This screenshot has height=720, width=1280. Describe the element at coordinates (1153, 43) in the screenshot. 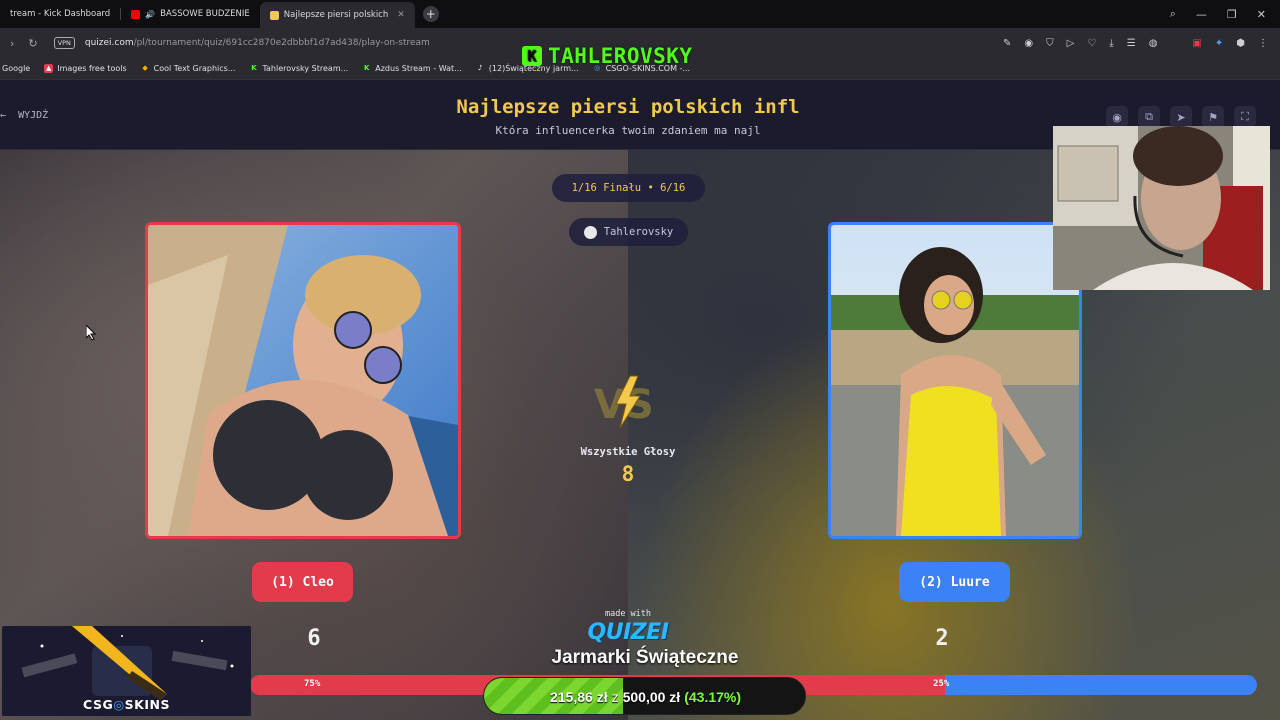

I see `profile-icon: ◍` at that location.